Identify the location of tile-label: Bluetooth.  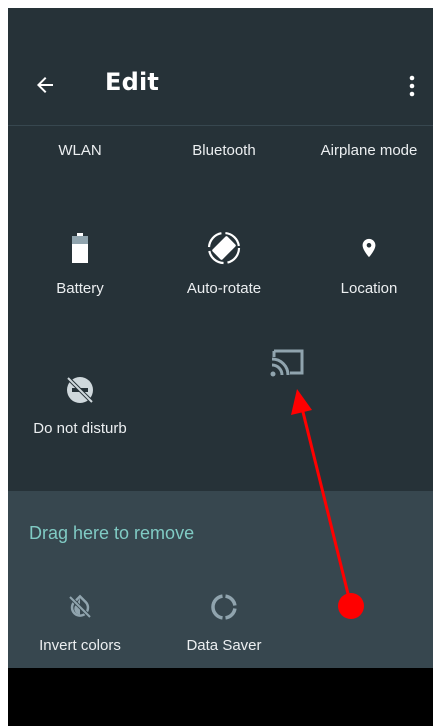
(224, 150).